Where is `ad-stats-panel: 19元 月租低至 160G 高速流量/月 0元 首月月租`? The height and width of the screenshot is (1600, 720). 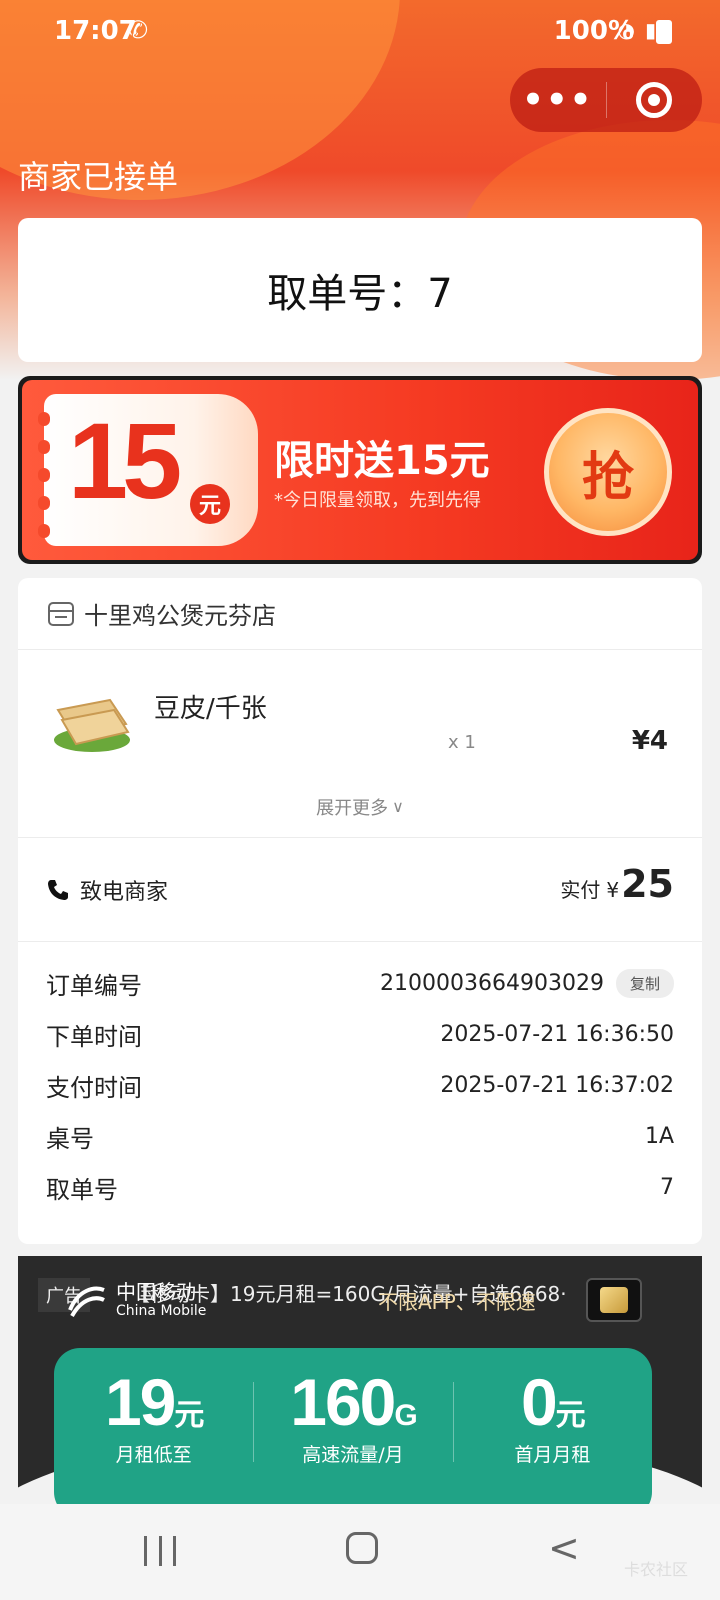 ad-stats-panel: 19元 月租低至 160G 高速流量/月 0元 首月月租 is located at coordinates (353, 1426).